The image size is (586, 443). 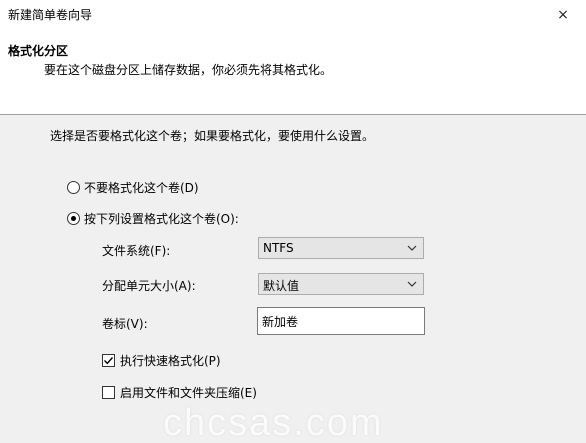 I want to click on quick-format-checkbox-row: 执行快速格式化(P), so click(x=161, y=360).